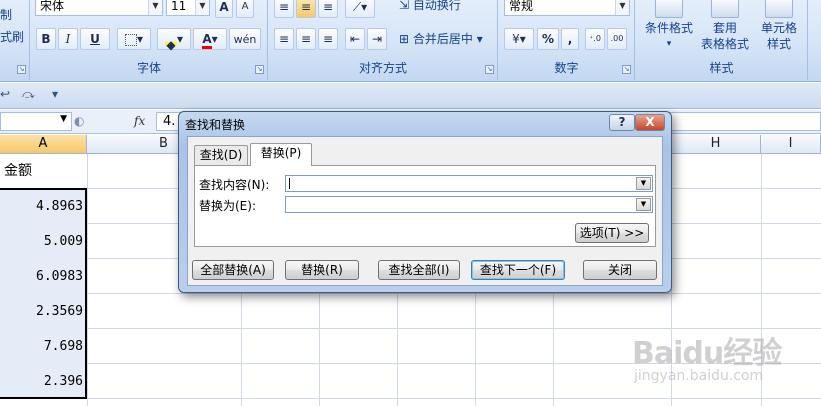  I want to click on number-group-label: 数字, so click(566, 68).